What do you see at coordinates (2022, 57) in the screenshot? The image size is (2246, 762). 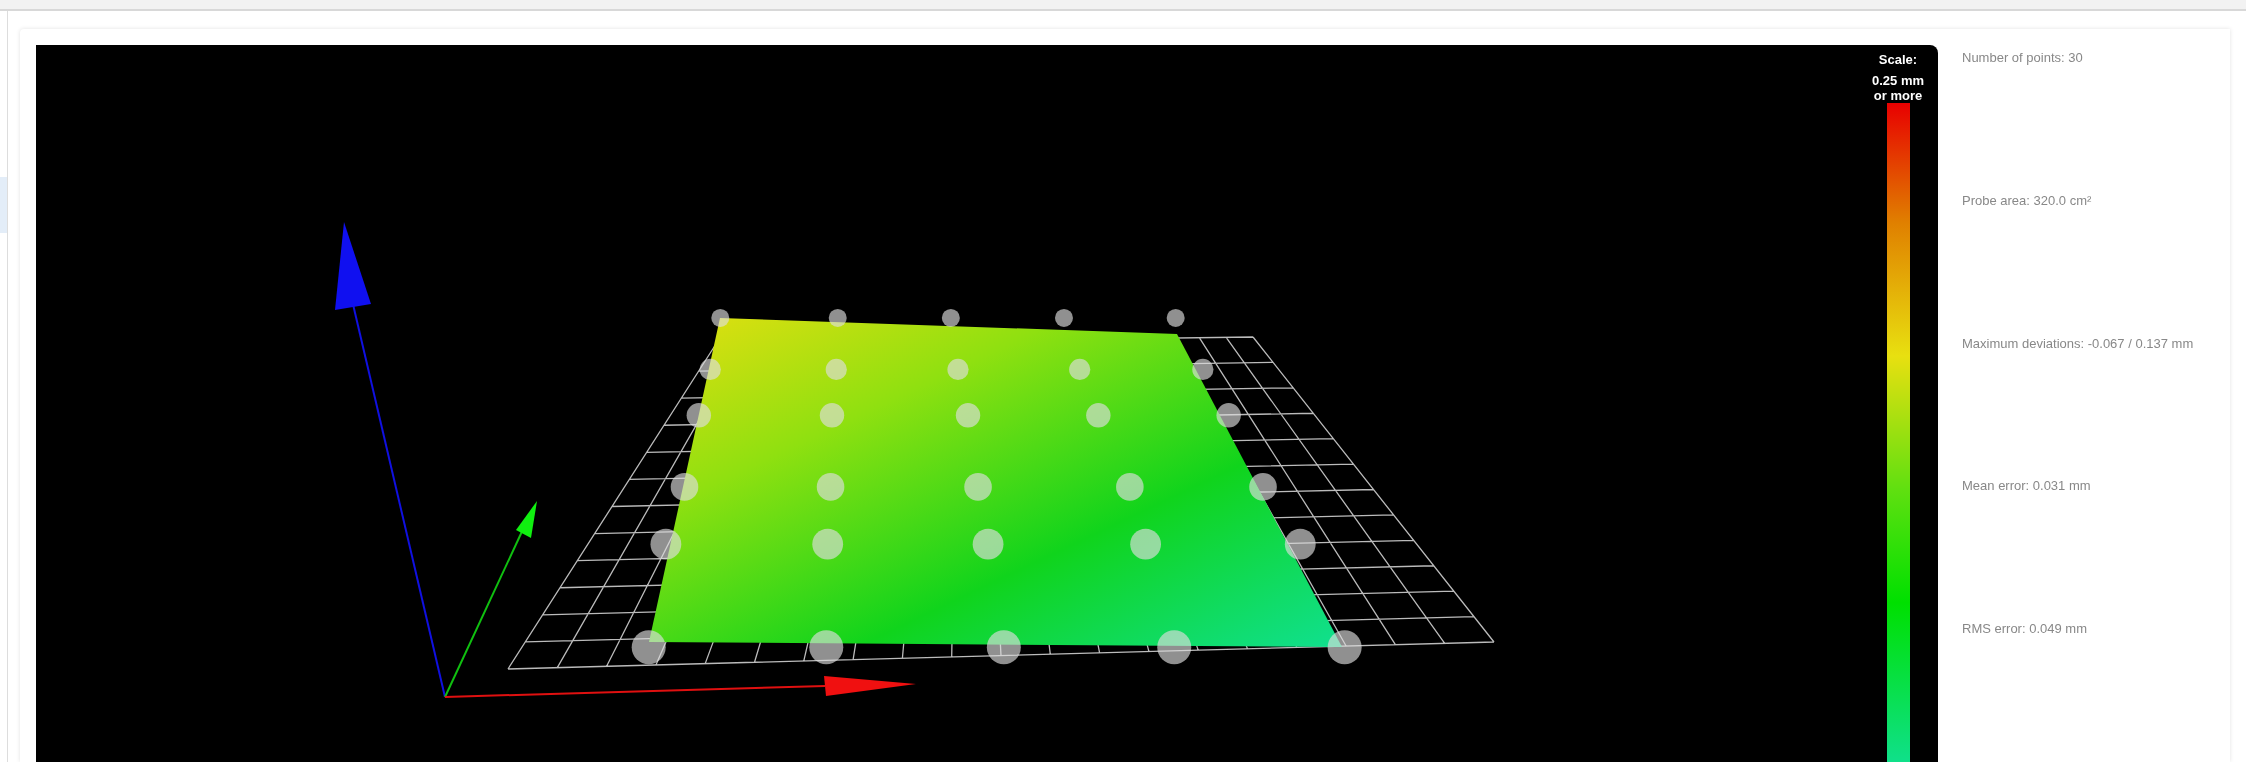 I see `stat-text: Number of points: 30` at bounding box center [2022, 57].